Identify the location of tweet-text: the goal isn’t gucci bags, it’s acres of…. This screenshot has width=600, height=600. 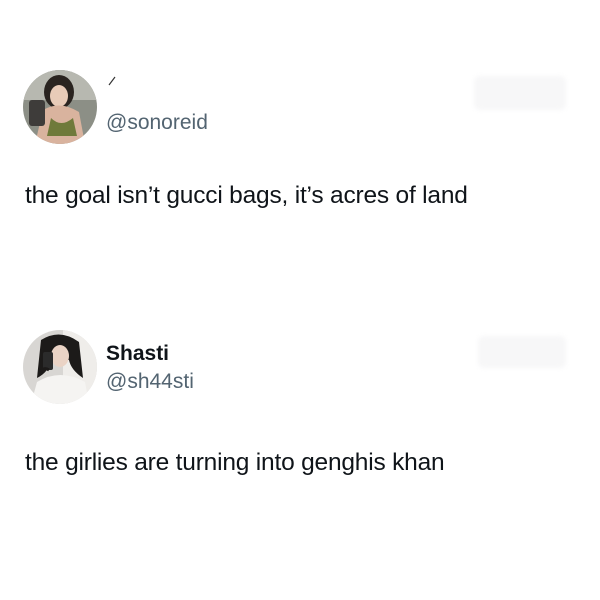
(246, 195).